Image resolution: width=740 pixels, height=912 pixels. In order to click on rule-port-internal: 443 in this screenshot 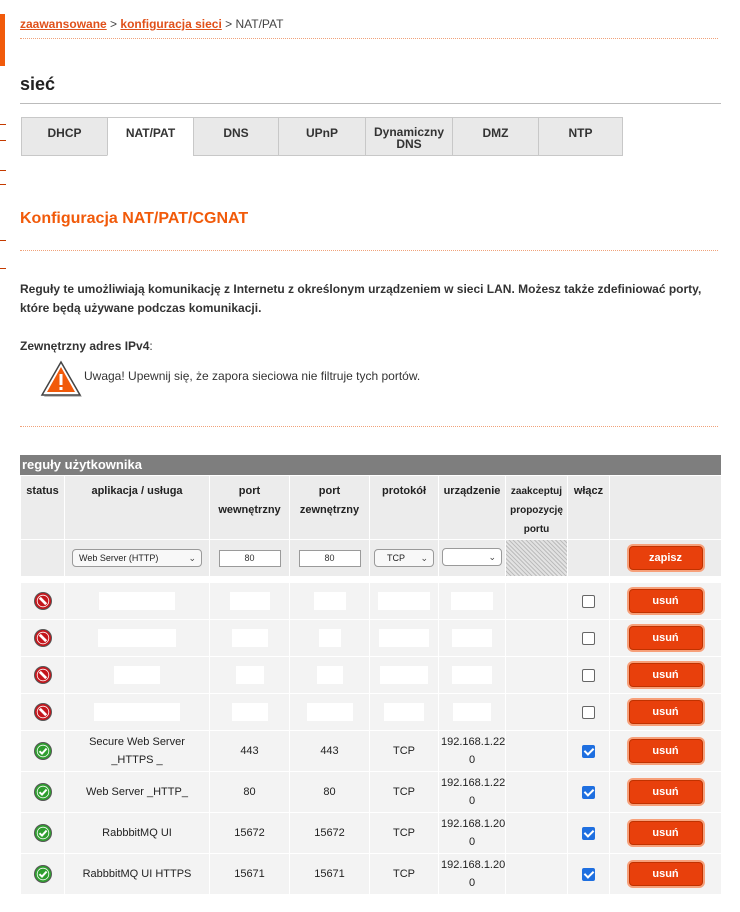, I will do `click(249, 751)`.